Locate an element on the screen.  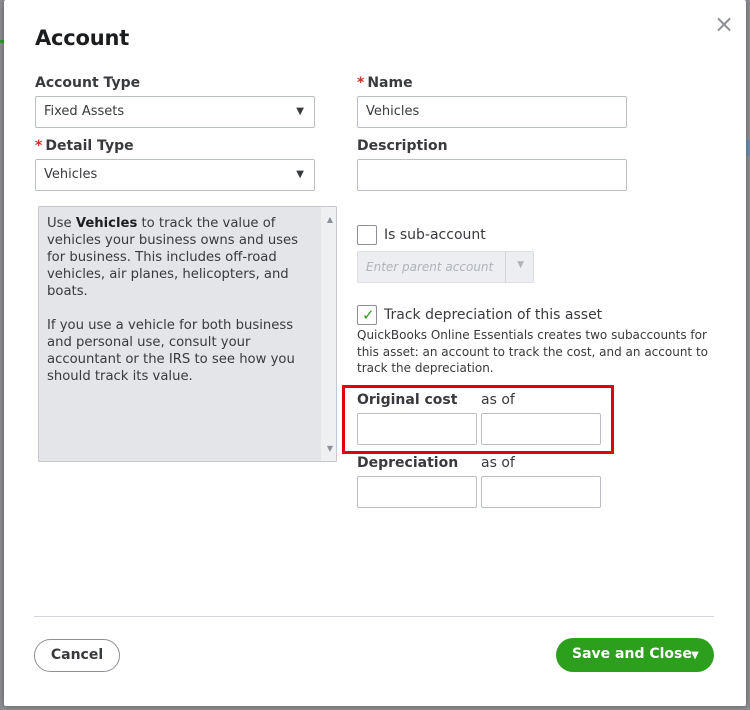
sub-account-checkbox is located at coordinates (367, 235).